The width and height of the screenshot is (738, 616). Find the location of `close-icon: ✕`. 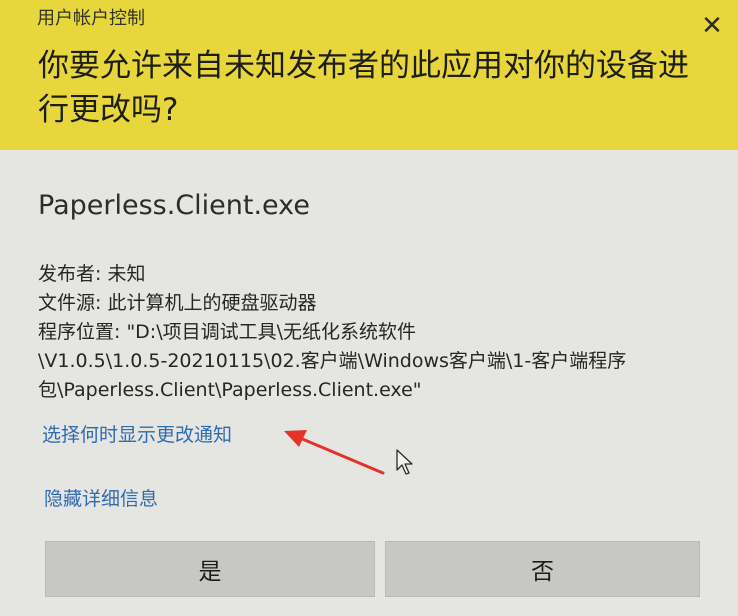

close-icon: ✕ is located at coordinates (712, 26).